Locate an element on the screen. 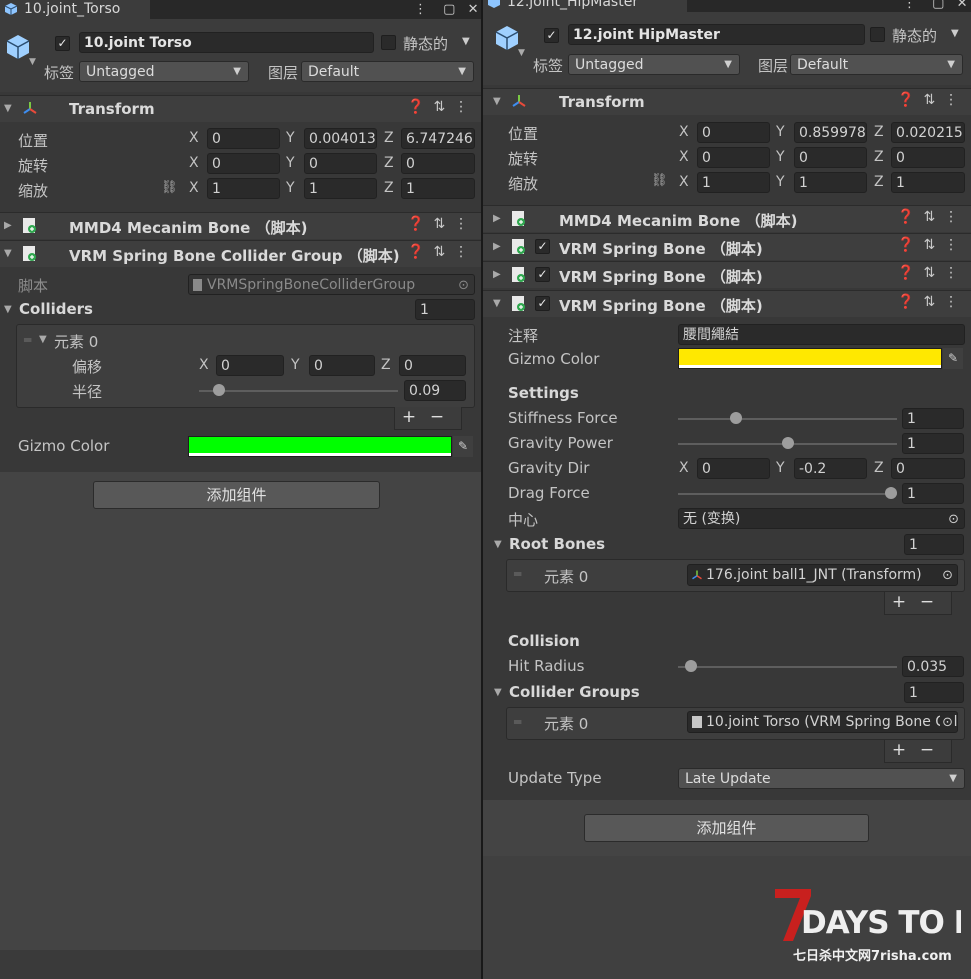 The height and width of the screenshot is (979, 971). update-type-dropdown: Late Update ▼ is located at coordinates (821, 778).